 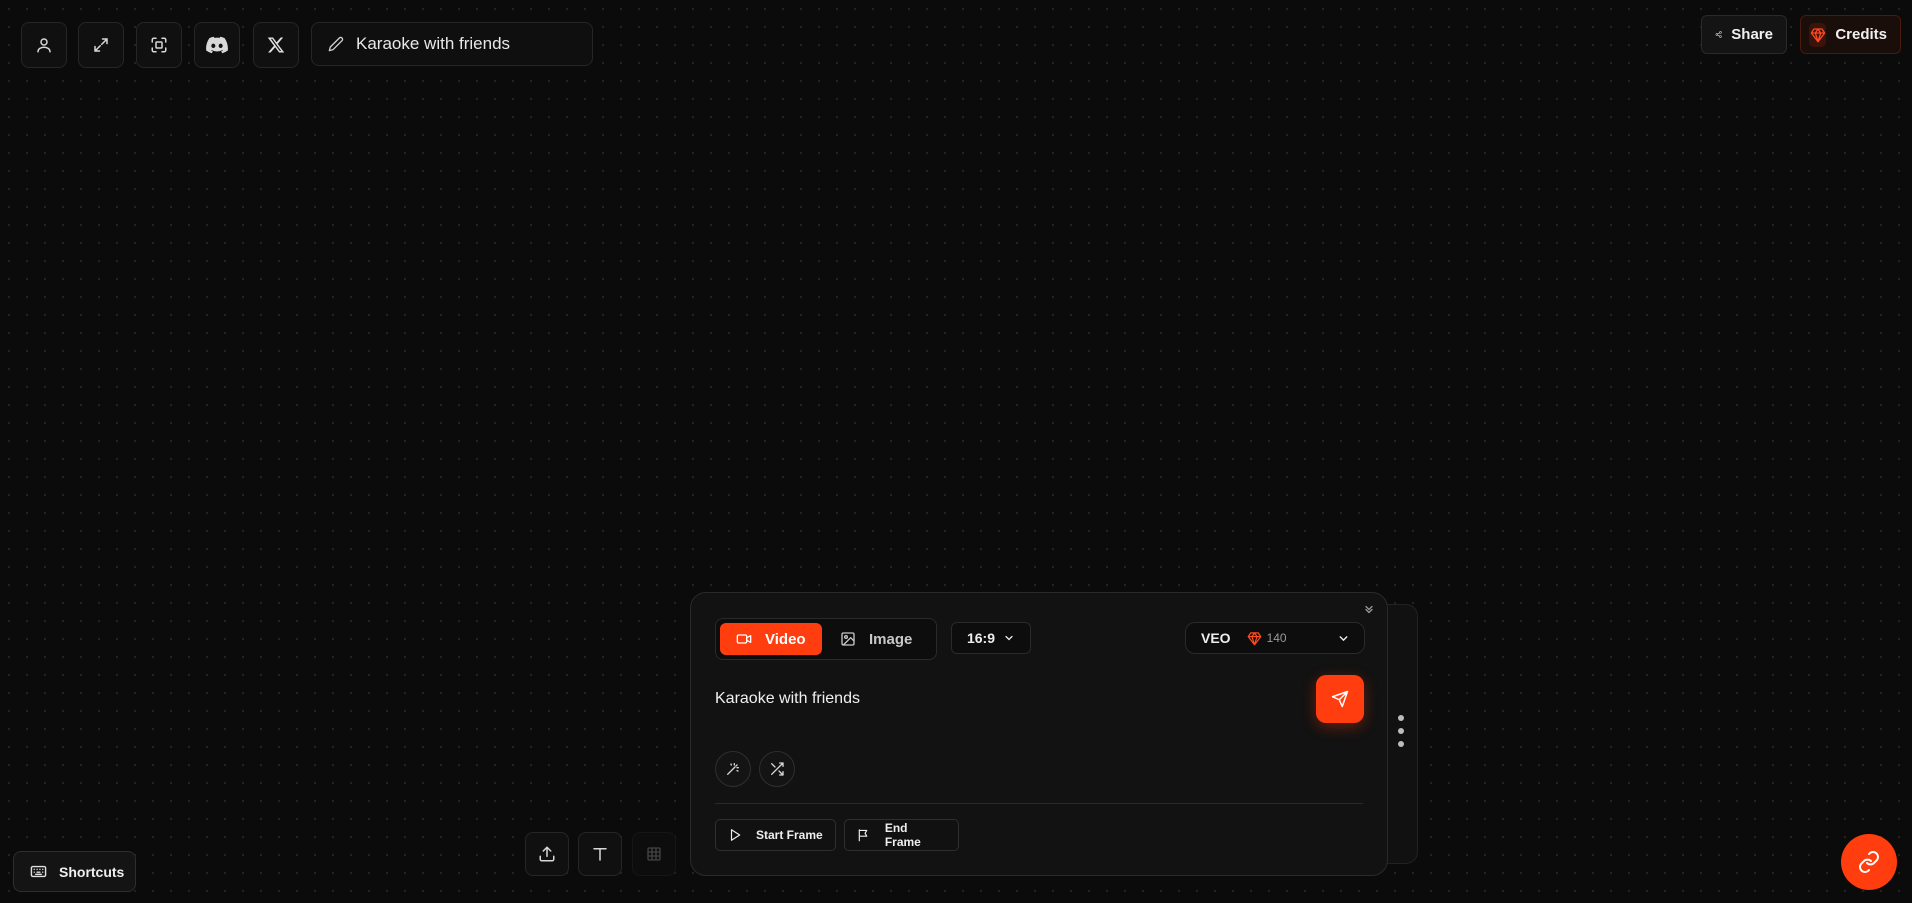 I want to click on shortcuts-button: Shortcuts, so click(x=74, y=871).